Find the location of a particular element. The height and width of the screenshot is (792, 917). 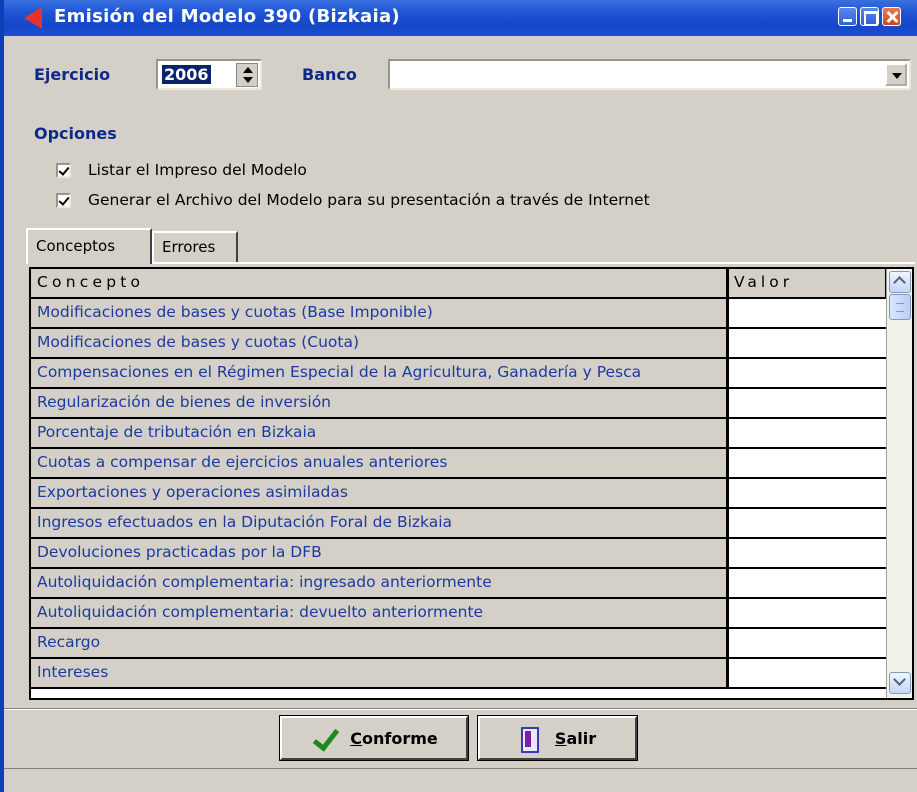

ejercicio-value: 2006 is located at coordinates (186, 74).